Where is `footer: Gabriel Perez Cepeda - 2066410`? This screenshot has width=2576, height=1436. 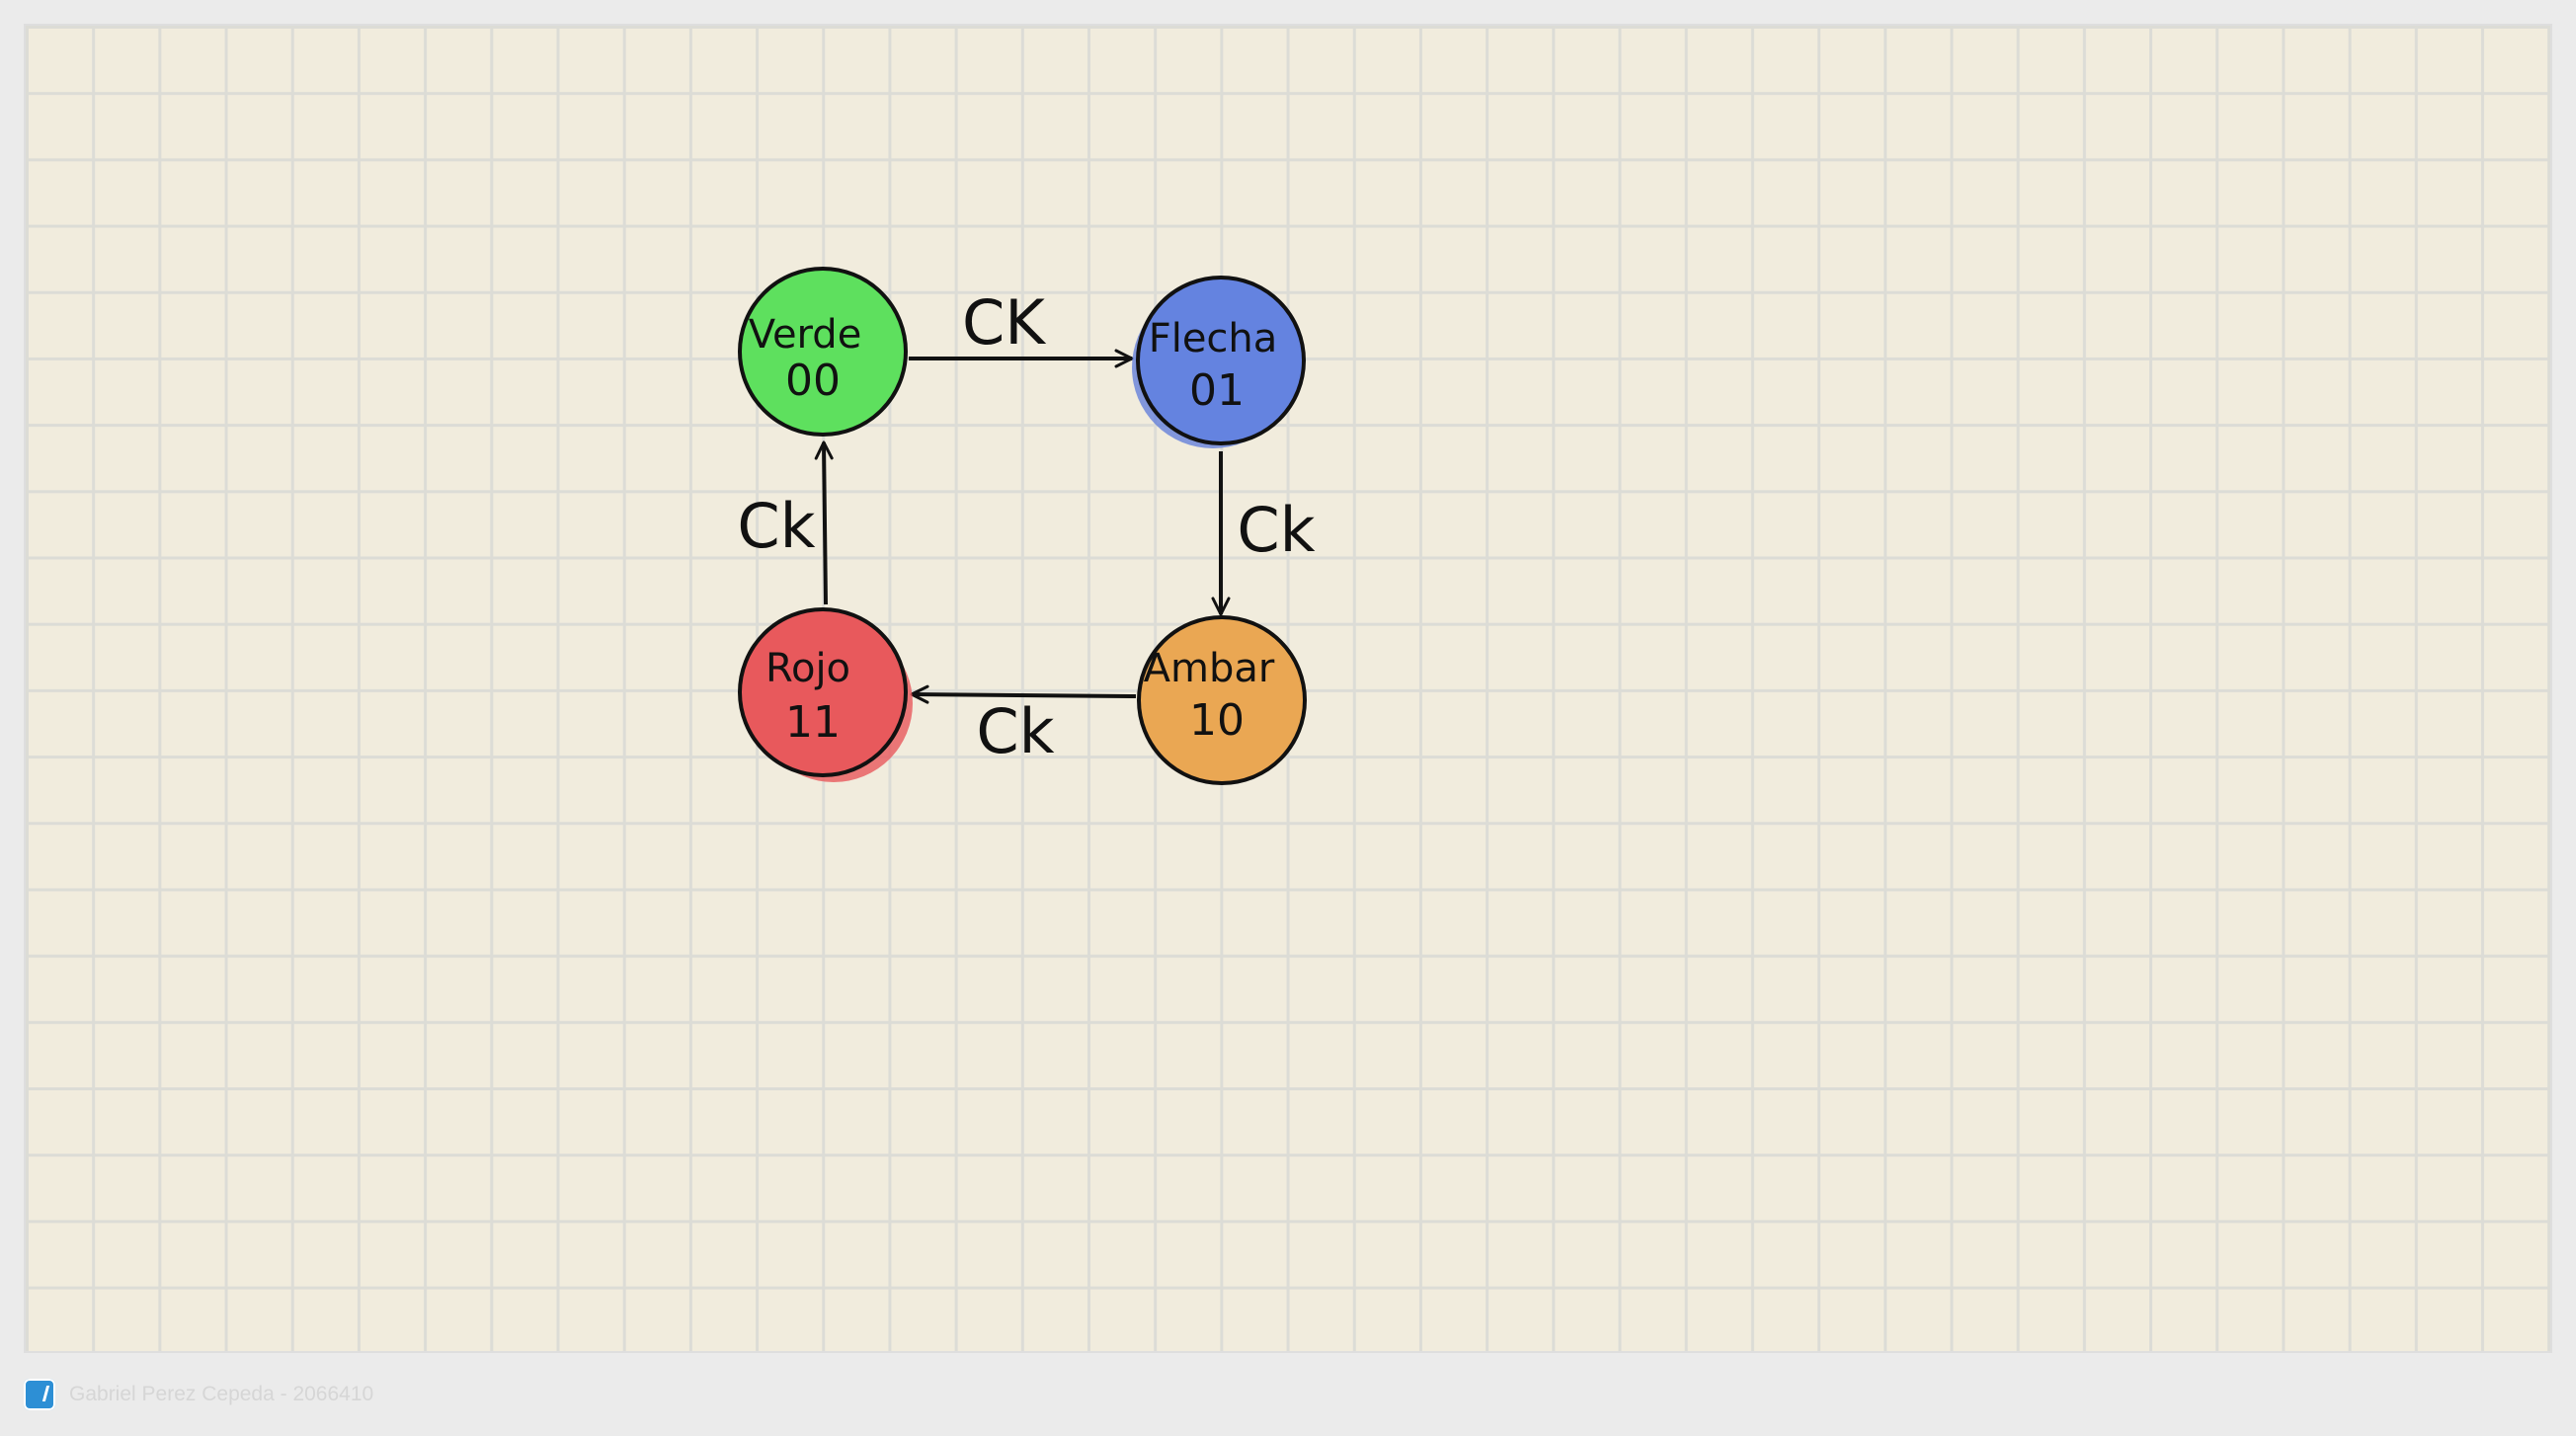
footer: Gabriel Perez Cepeda - 2066410 is located at coordinates (198, 1395).